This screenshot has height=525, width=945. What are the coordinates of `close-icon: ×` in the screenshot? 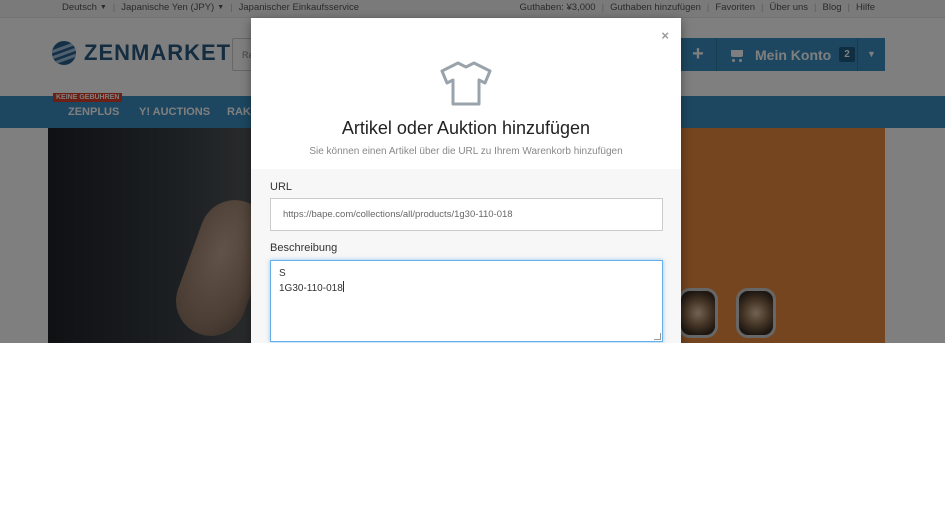 It's located at (665, 35).